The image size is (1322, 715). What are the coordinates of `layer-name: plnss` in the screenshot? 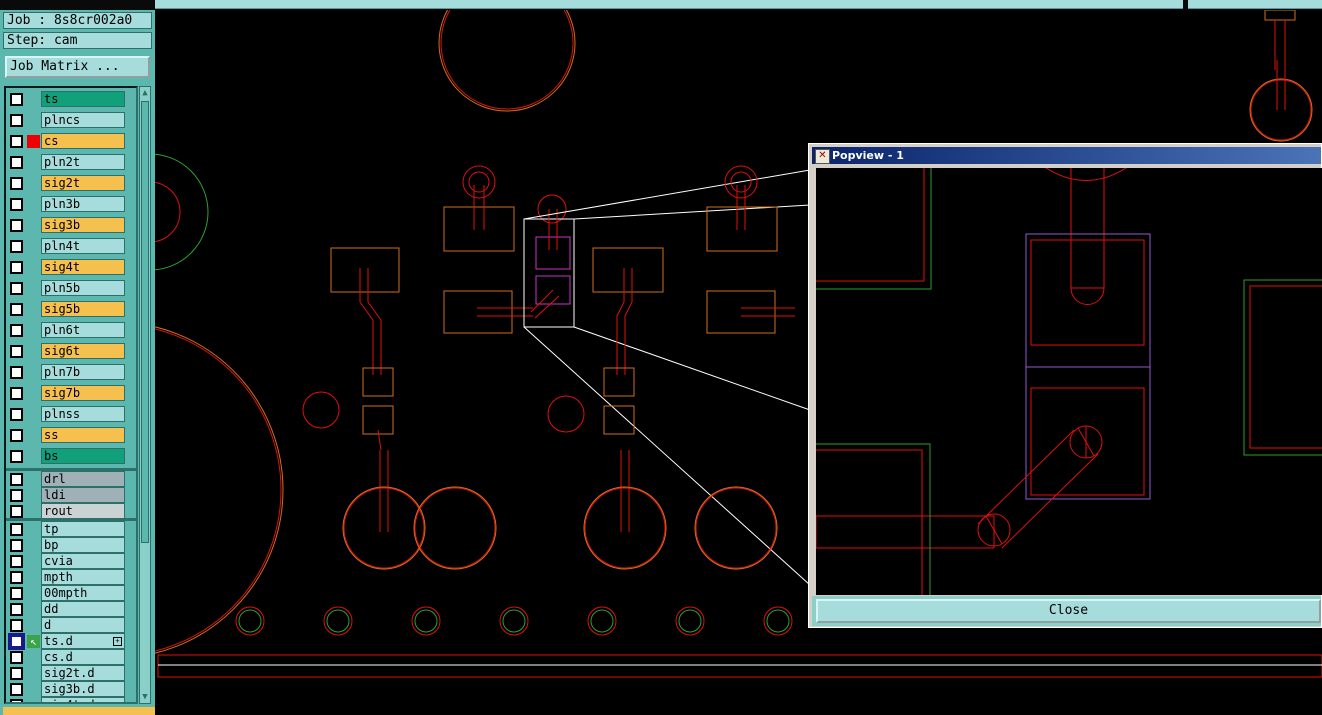 It's located at (83, 414).